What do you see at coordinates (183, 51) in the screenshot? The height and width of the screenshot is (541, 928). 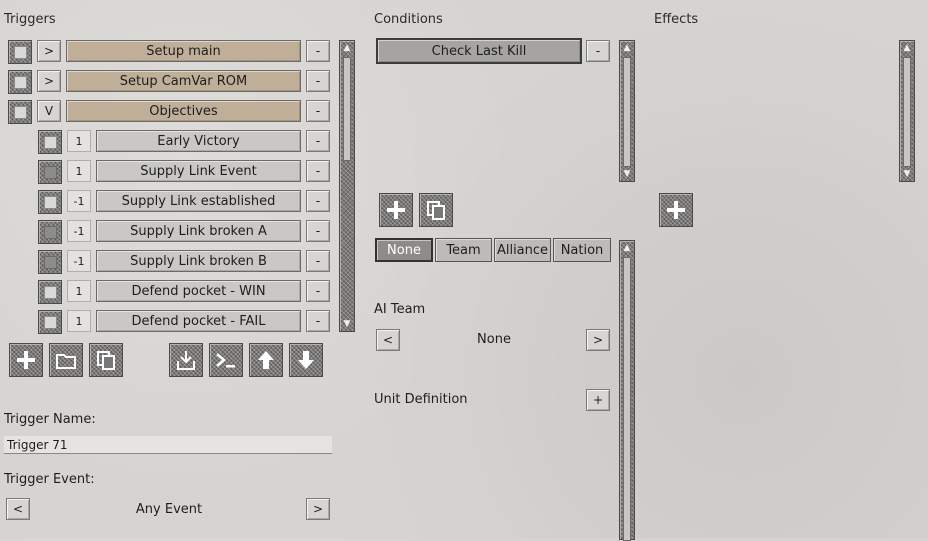 I see `trigger-label: Setup main` at bounding box center [183, 51].